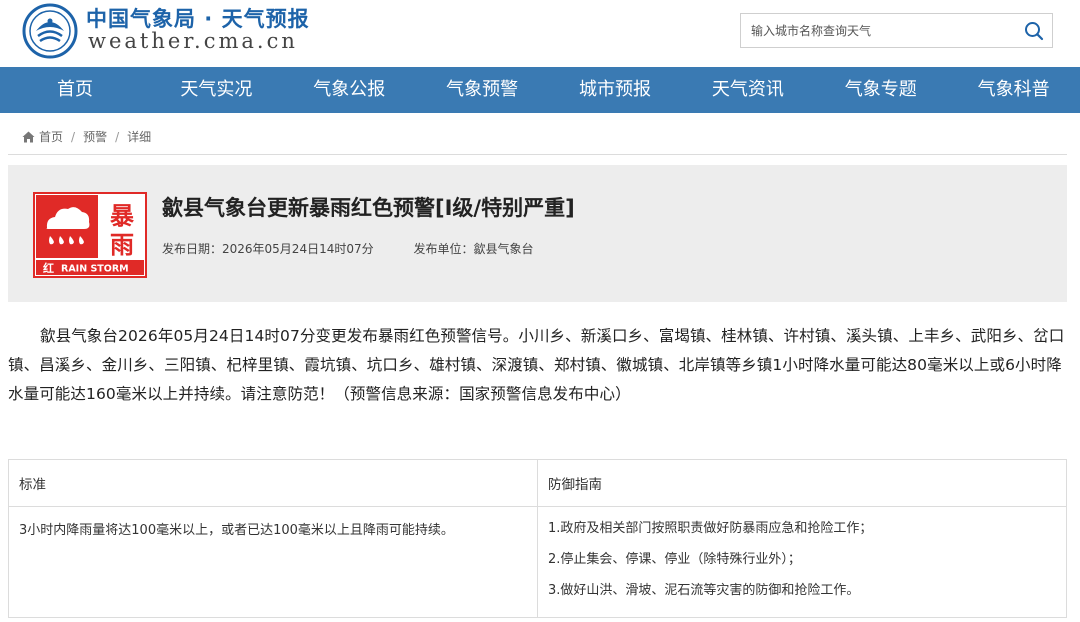 This screenshot has height=622, width=1080. What do you see at coordinates (216, 90) in the screenshot?
I see `nav-item-weather-live: 天气实况` at bounding box center [216, 90].